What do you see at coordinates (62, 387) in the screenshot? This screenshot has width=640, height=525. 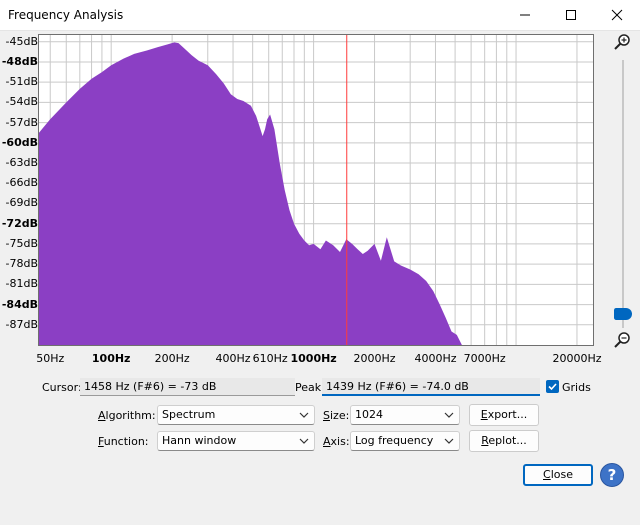 I see `cursor-label: Cursor:` at bounding box center [62, 387].